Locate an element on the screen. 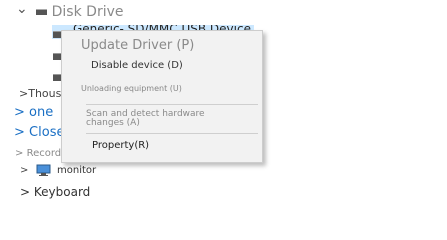  tree-item-record: > Record is located at coordinates (38, 153).